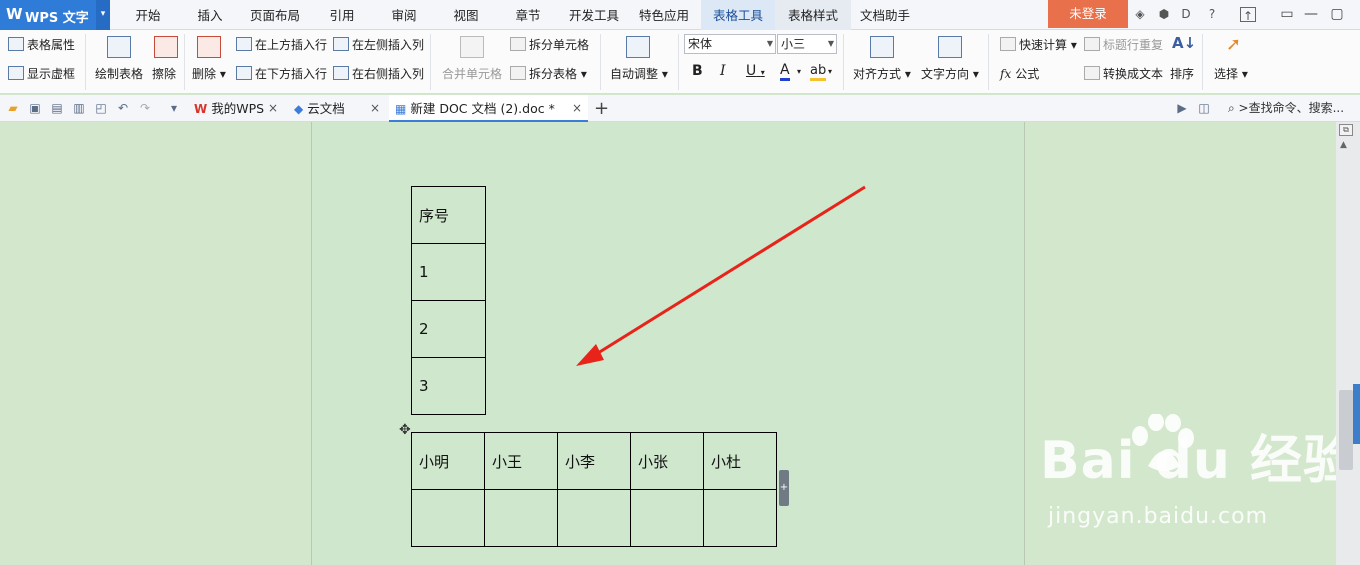 Image resolution: width=1360 pixels, height=565 pixels. I want to click on side-panel-toggle, so click(1356, 414).